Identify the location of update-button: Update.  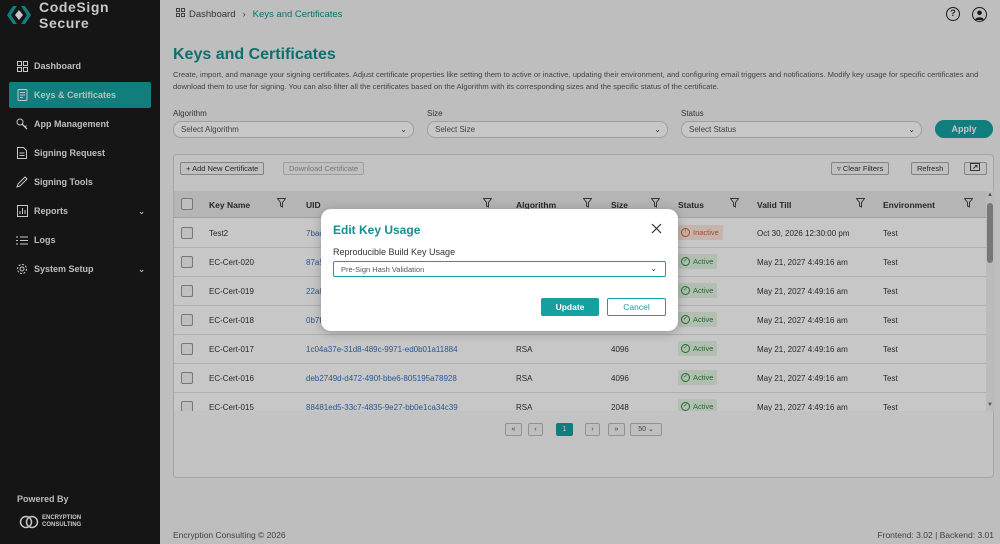
(570, 307).